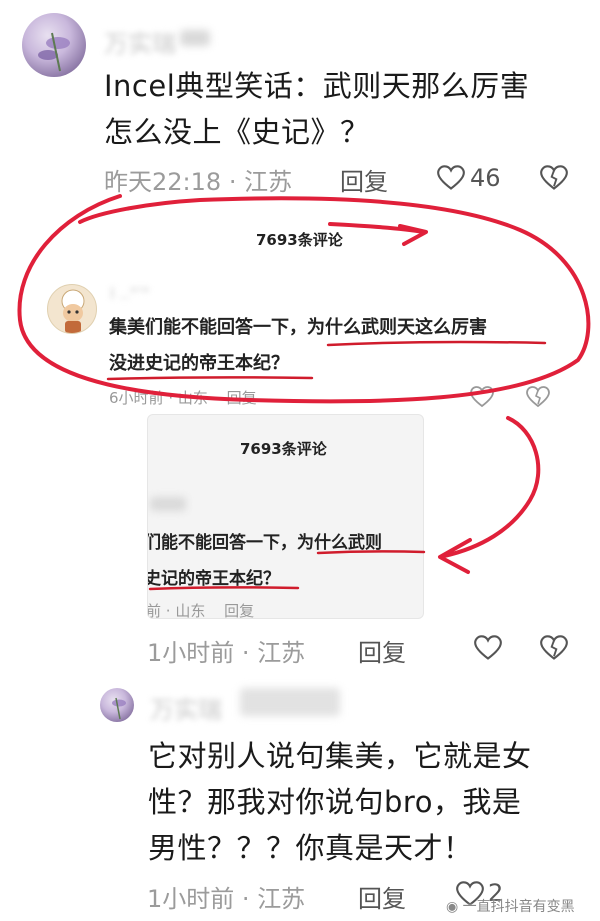 The height and width of the screenshot is (921, 600). I want to click on screenshot-dislike-icon, so click(538, 397).